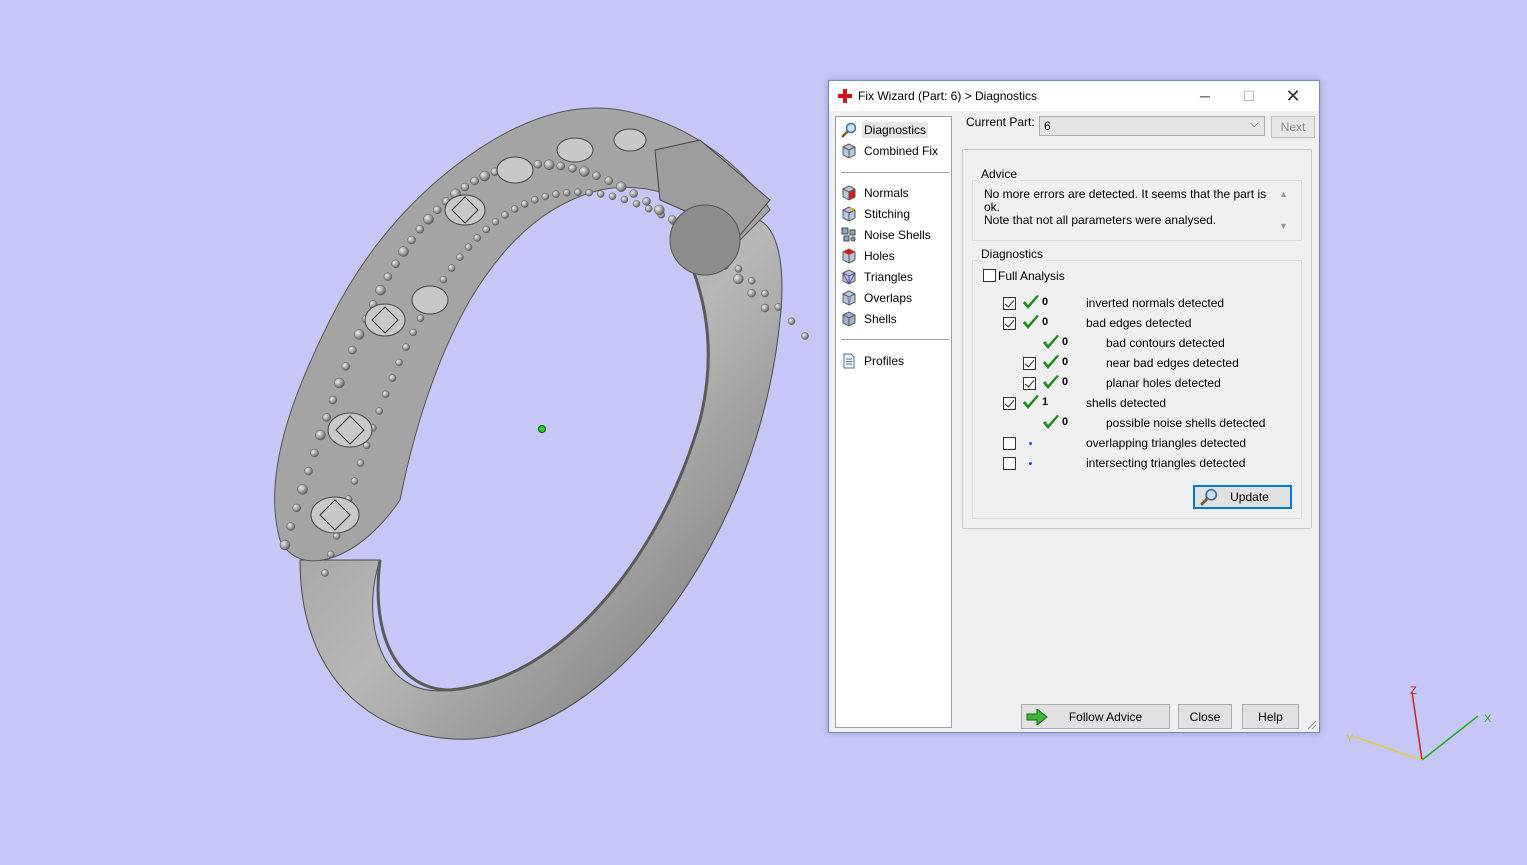  What do you see at coordinates (1419, 723) in the screenshot?
I see `axes-gizmo: Z X Y` at bounding box center [1419, 723].